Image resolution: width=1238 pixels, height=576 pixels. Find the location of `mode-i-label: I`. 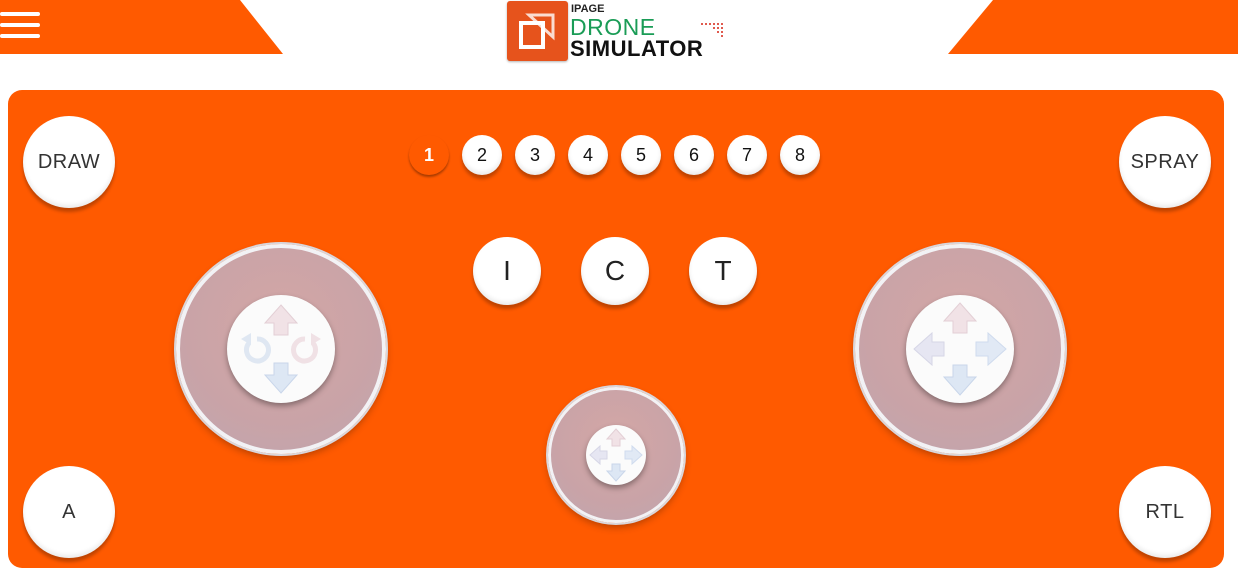

mode-i-label: I is located at coordinates (507, 270).